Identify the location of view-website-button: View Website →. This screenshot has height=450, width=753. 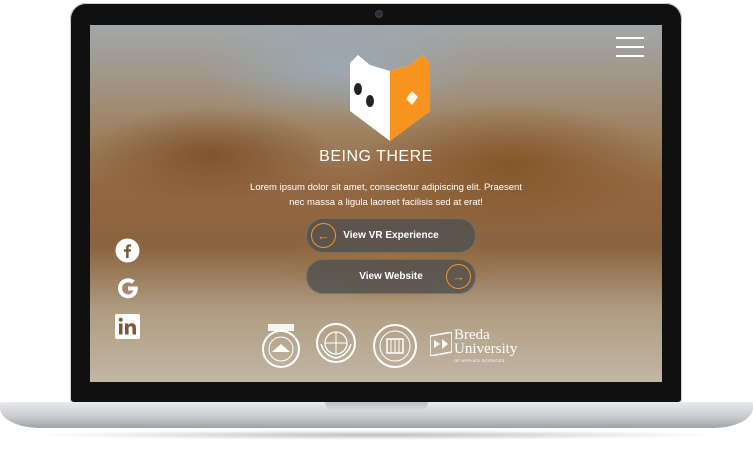
(391, 276).